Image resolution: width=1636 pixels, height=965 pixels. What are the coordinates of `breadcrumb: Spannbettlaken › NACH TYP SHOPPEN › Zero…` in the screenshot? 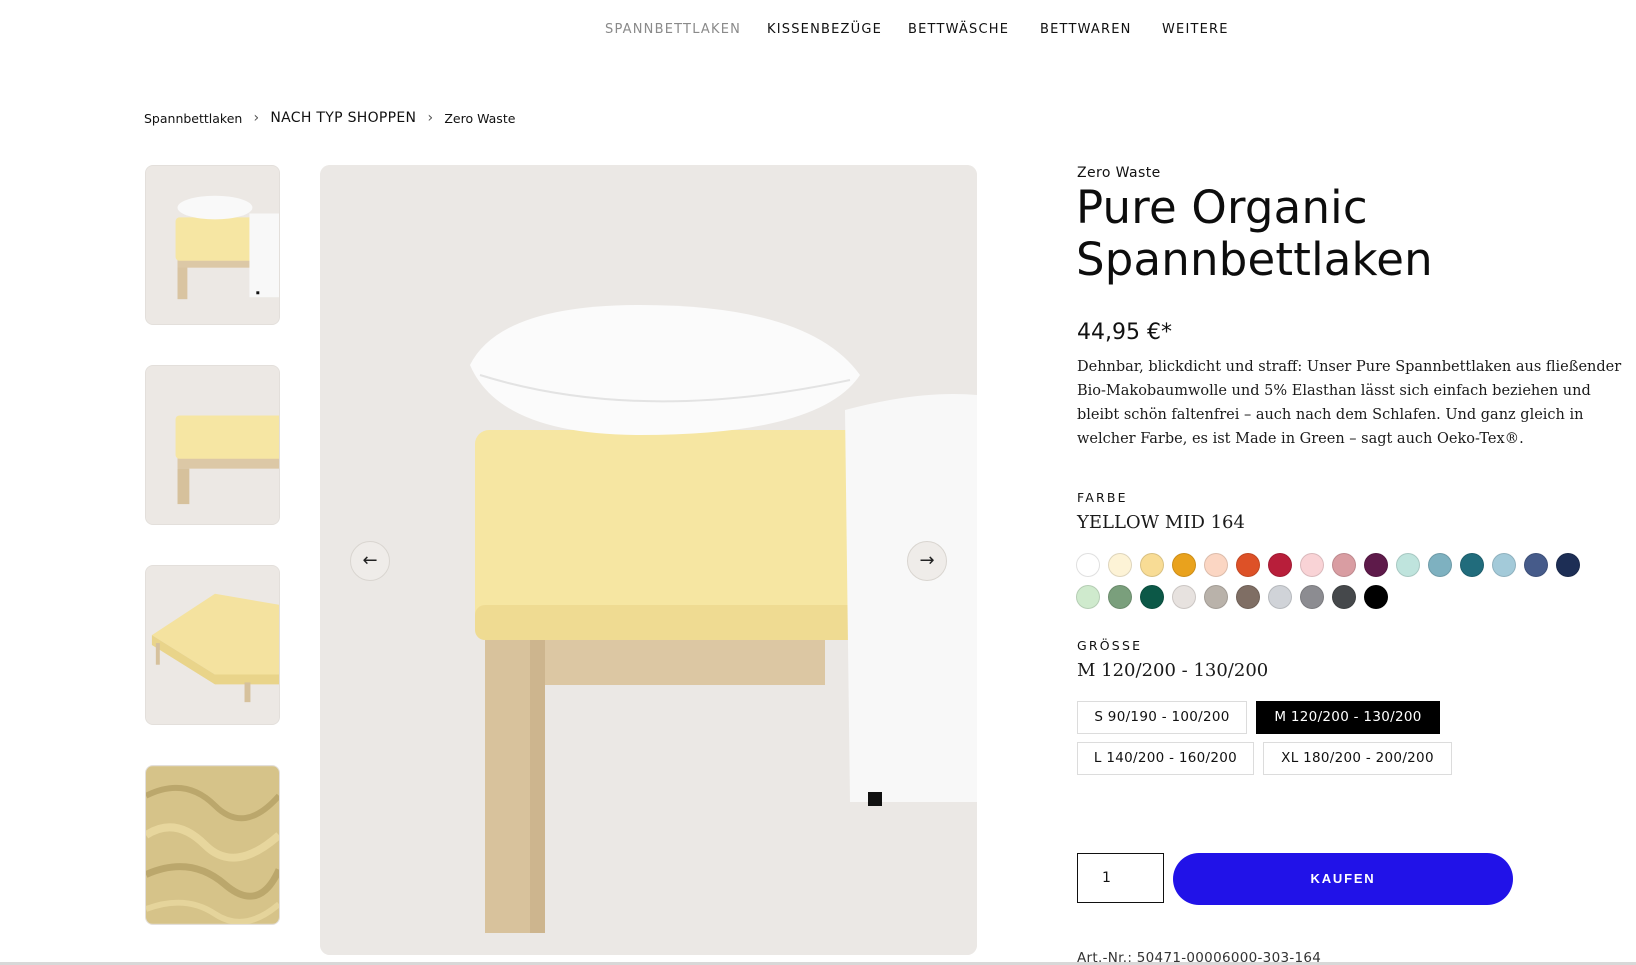 It's located at (329, 118).